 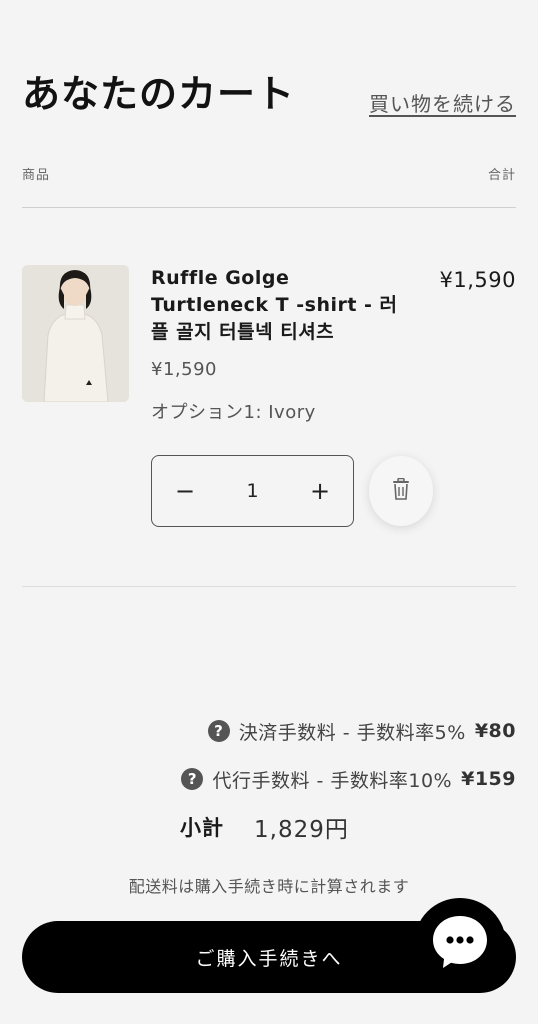 I want to click on quantity-input: 1, so click(x=252, y=491).